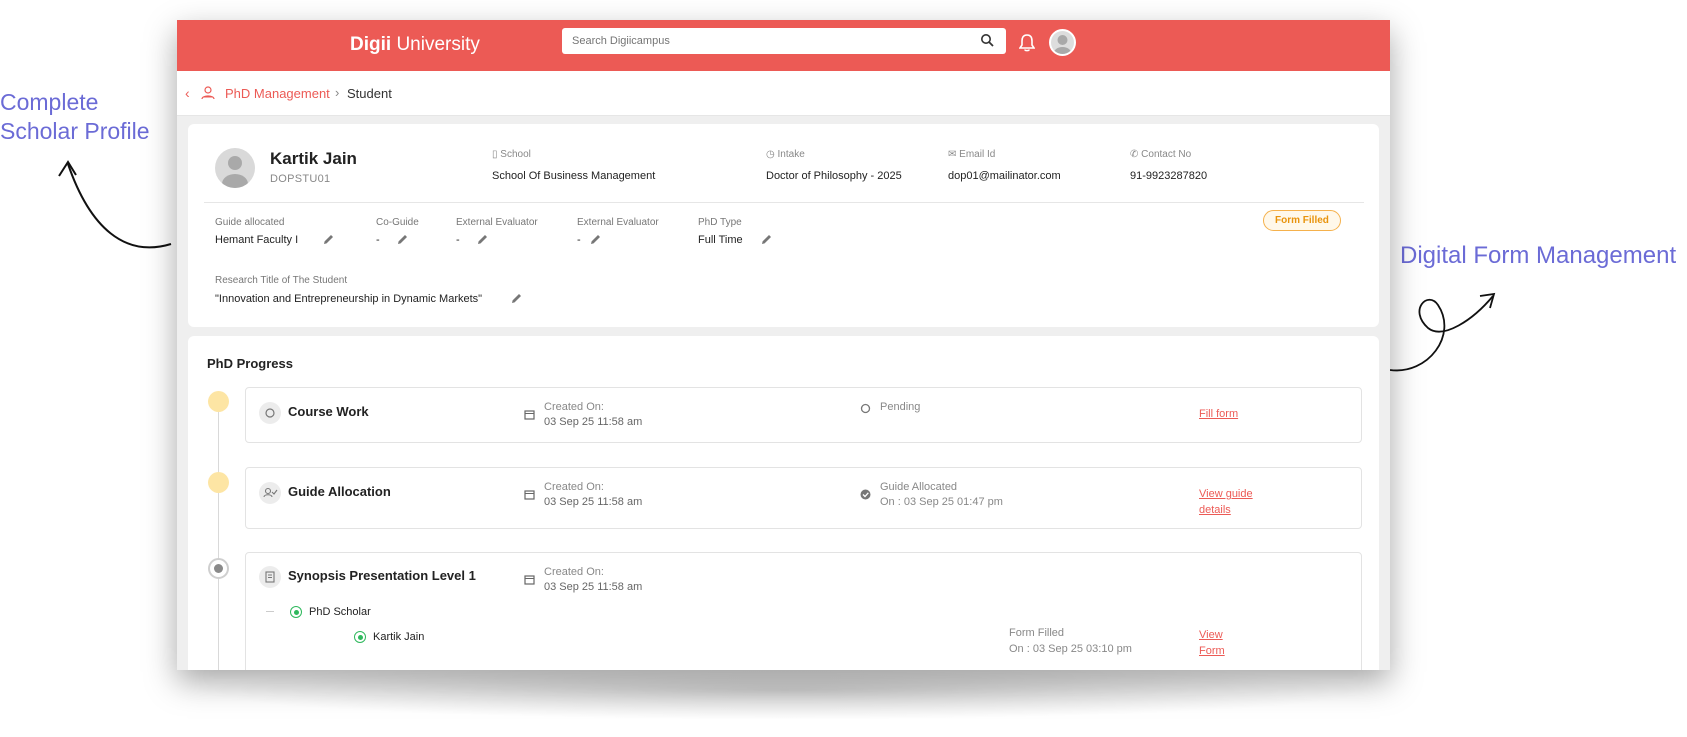  Describe the element at coordinates (277, 93) in the screenshot. I see `breadcrumb-phd-management-link: PhD Management` at that location.